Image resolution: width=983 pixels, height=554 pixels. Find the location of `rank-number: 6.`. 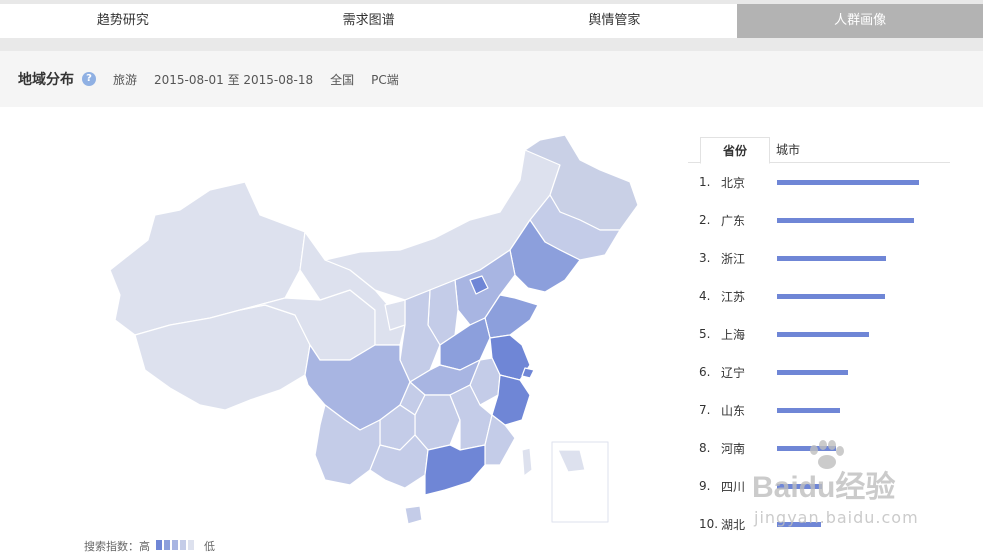

rank-number: 6. is located at coordinates (705, 372).